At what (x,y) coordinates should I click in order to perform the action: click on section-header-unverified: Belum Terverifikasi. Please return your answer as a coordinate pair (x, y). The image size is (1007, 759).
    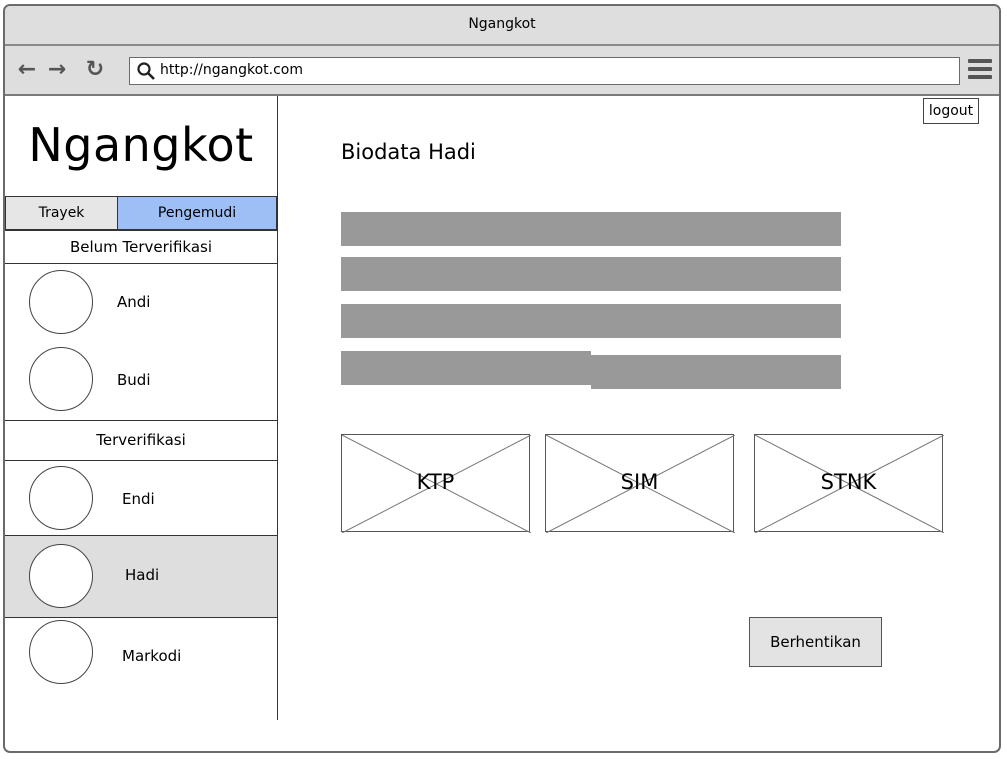
    Looking at the image, I should click on (141, 247).